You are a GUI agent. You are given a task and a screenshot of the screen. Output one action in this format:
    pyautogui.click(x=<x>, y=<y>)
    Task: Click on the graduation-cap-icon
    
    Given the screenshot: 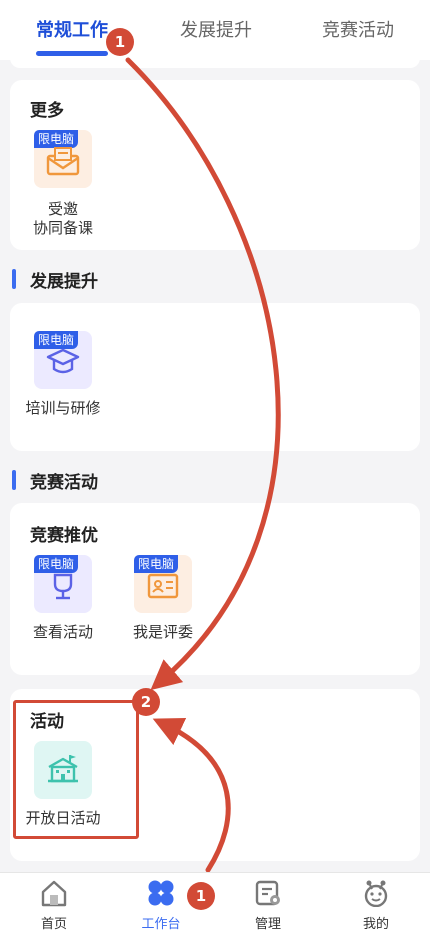 What is the action you would take?
    pyautogui.click(x=63, y=361)
    